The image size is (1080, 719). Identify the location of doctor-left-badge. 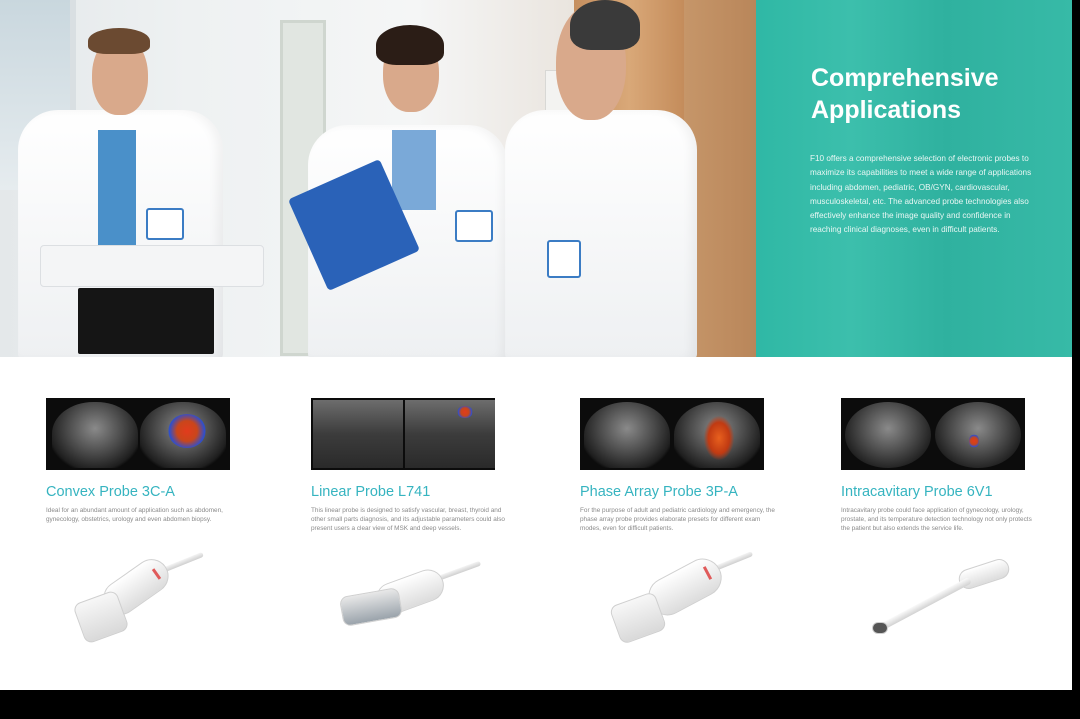
(165, 224).